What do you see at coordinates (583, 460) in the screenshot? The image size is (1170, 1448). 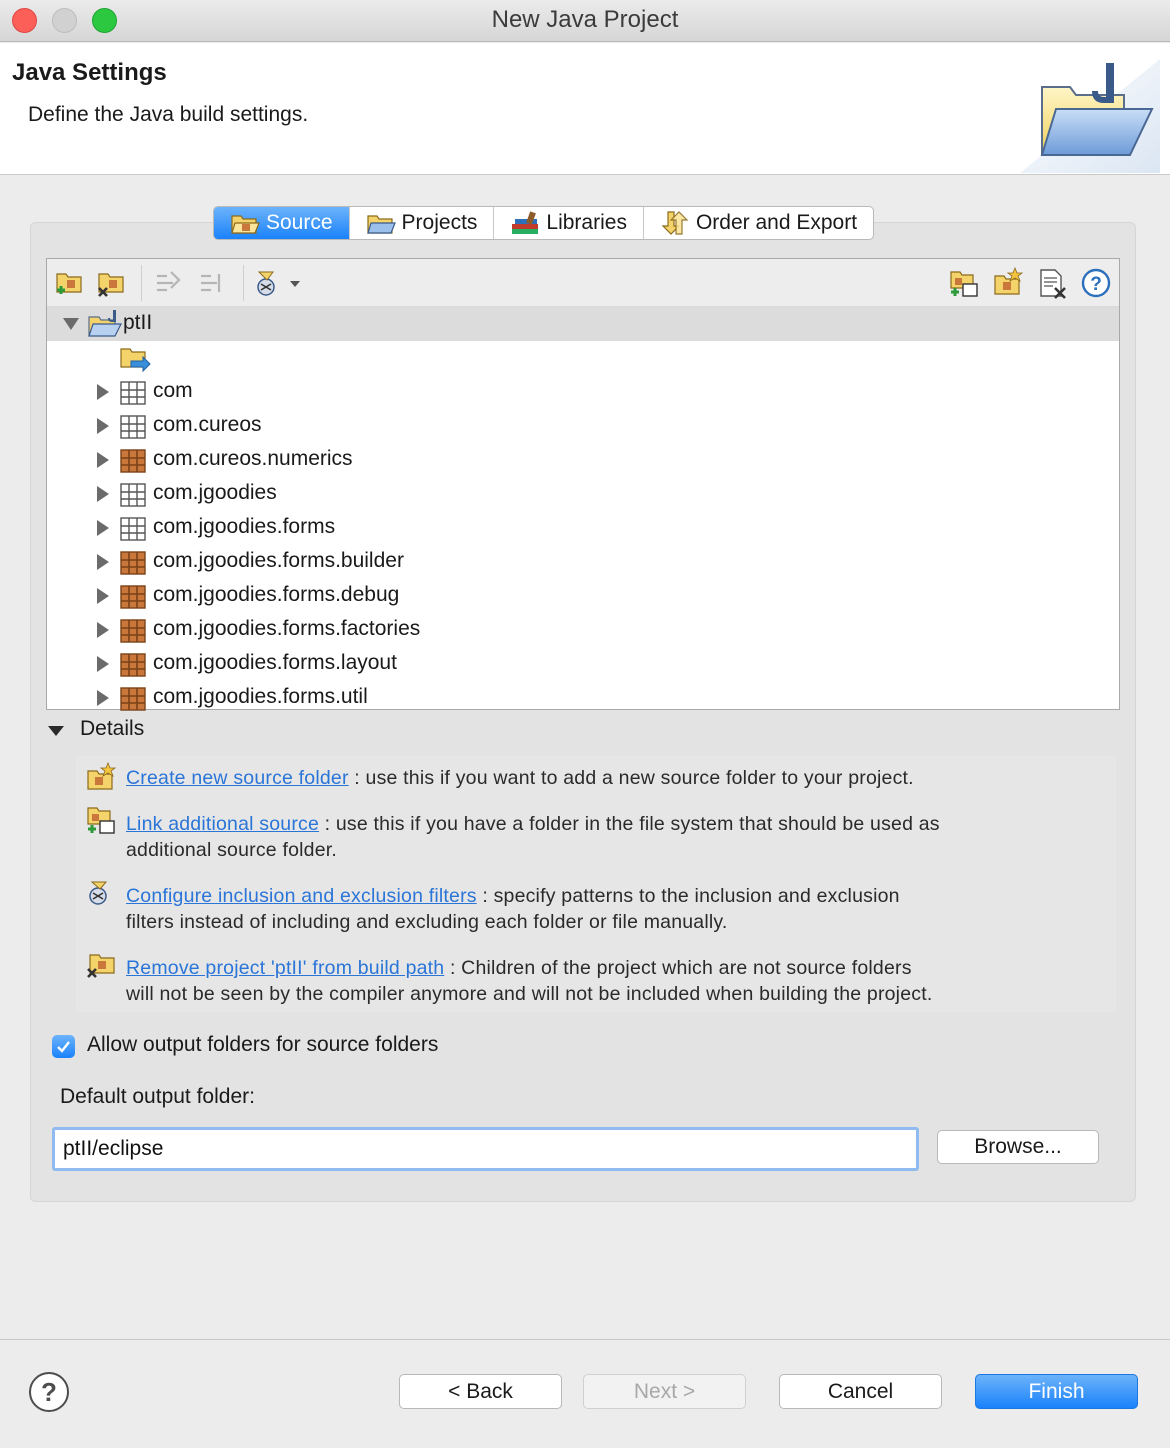 I see `tree-row-package: com.cureos.numerics` at bounding box center [583, 460].